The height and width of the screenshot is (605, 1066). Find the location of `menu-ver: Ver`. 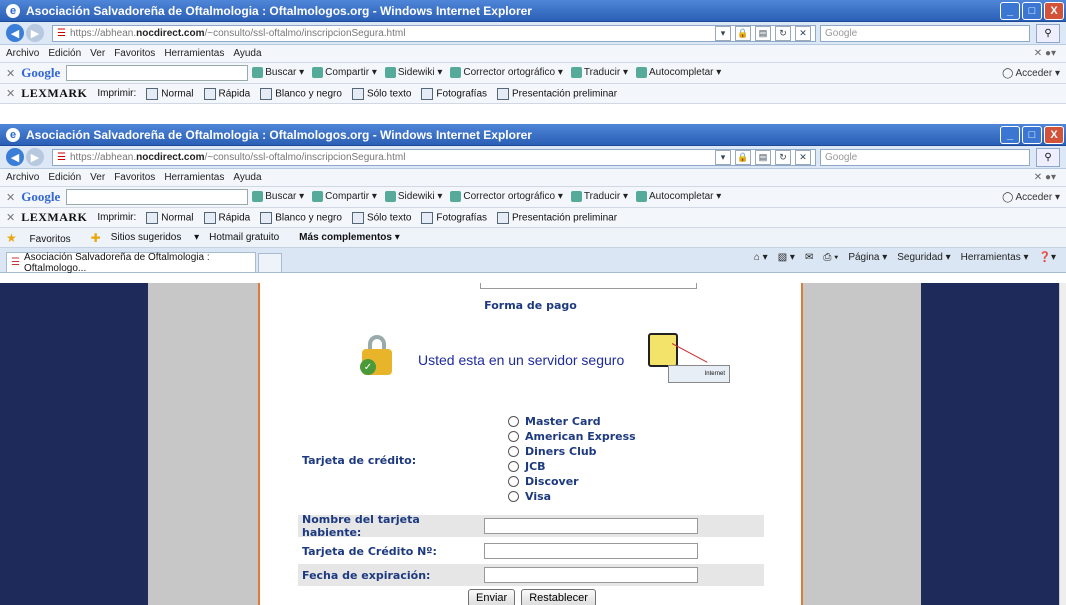

menu-ver: Ver is located at coordinates (97, 177).